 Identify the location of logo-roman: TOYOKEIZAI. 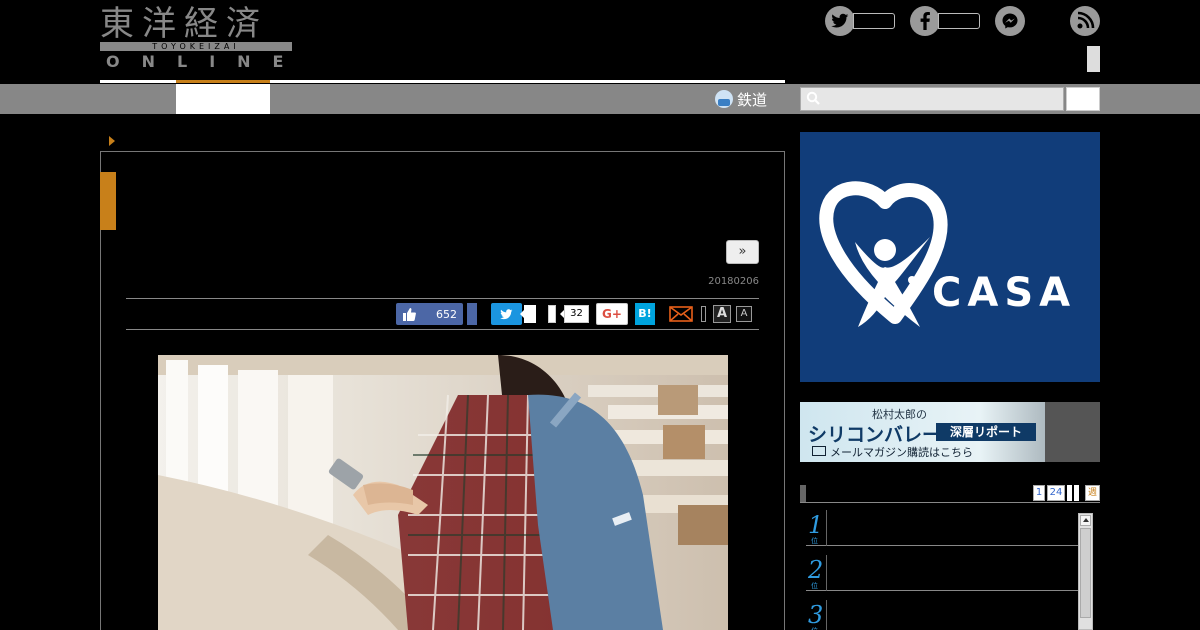
(196, 46).